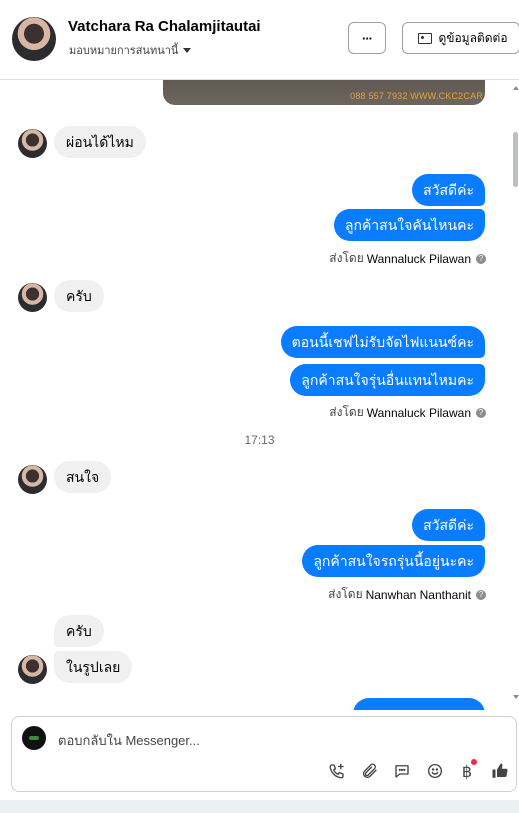 The width and height of the screenshot is (519, 813). Describe the element at coordinates (93, 667) in the screenshot. I see `incoming-message: ในรูปเลย` at that location.